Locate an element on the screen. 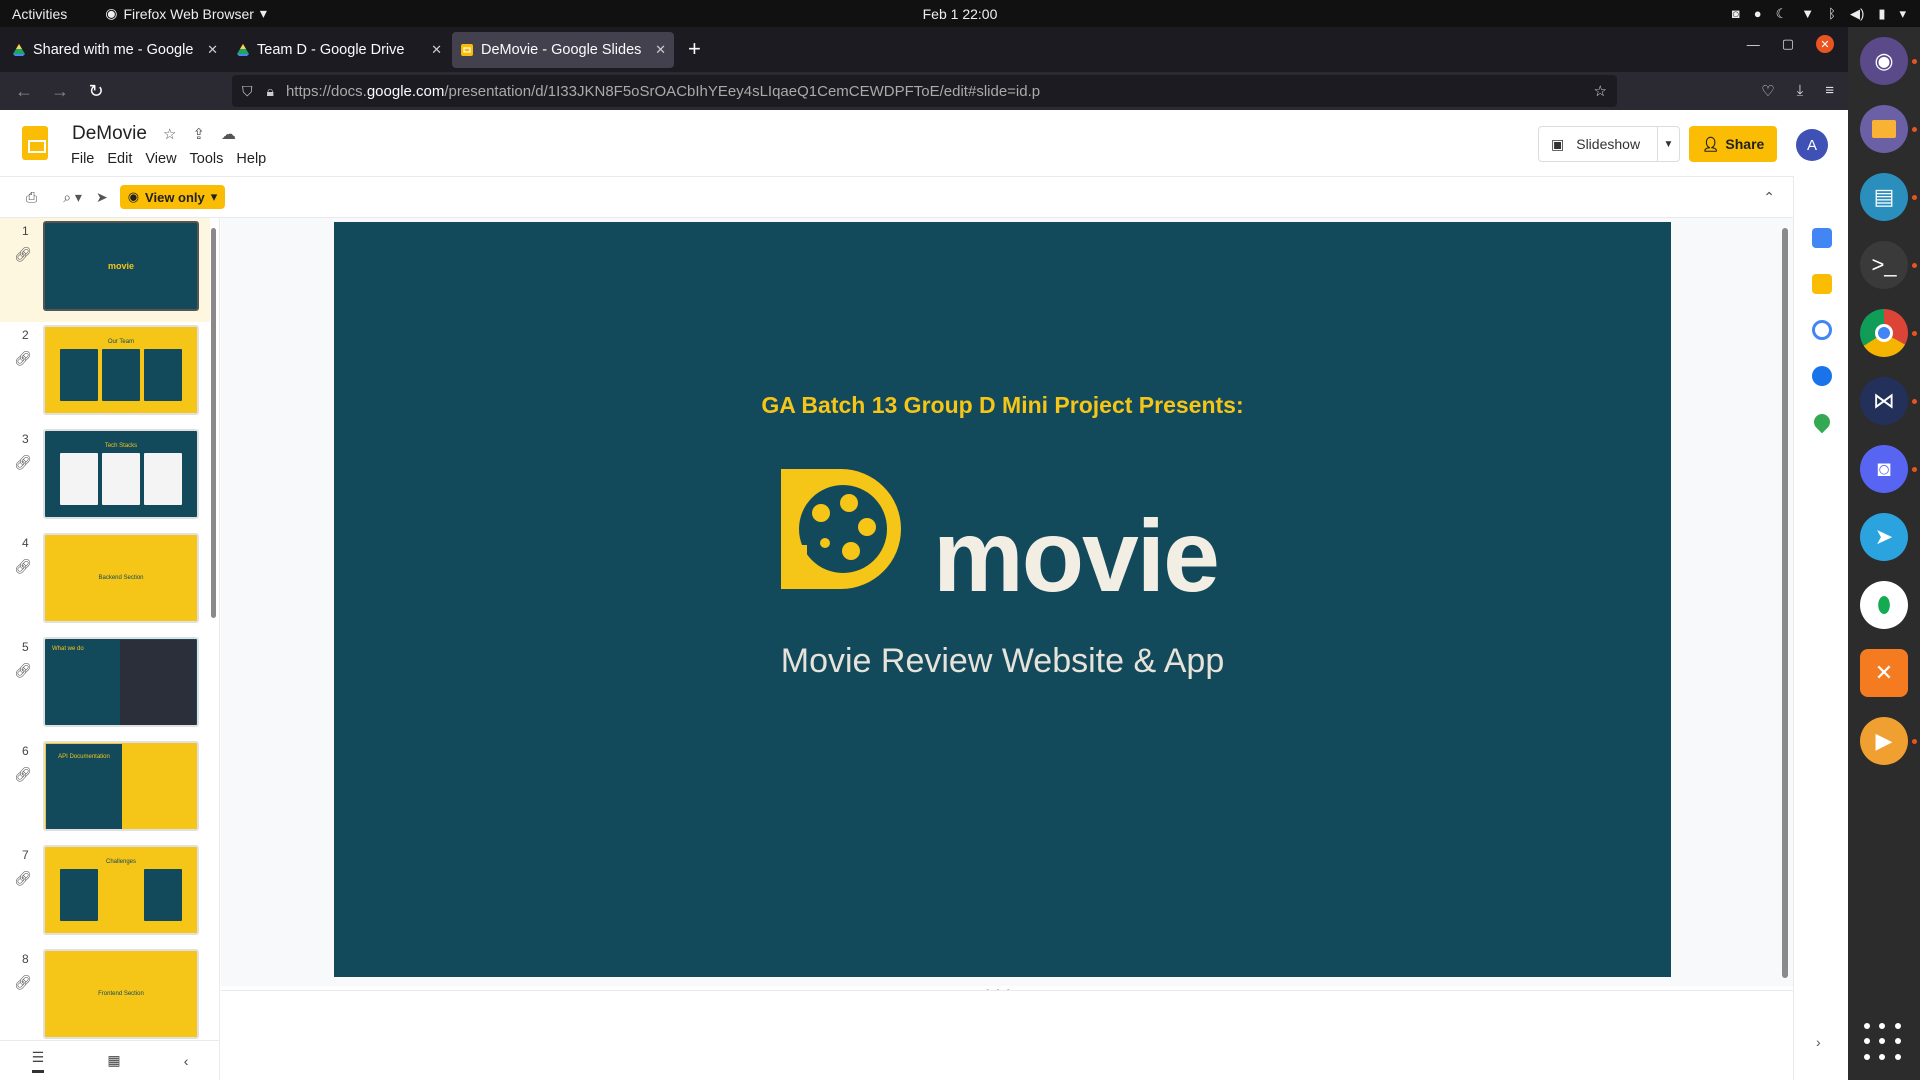  tasks-icon is located at coordinates (1822, 330).